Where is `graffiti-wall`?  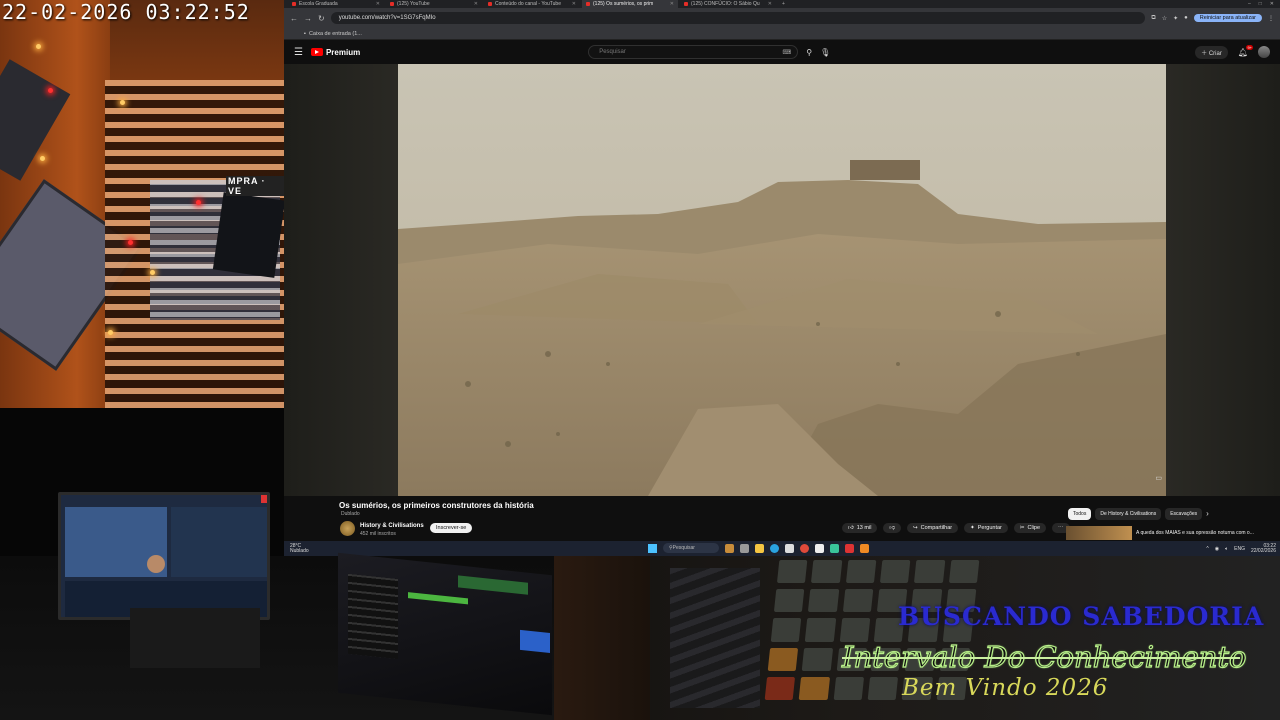 graffiti-wall is located at coordinates (715, 638).